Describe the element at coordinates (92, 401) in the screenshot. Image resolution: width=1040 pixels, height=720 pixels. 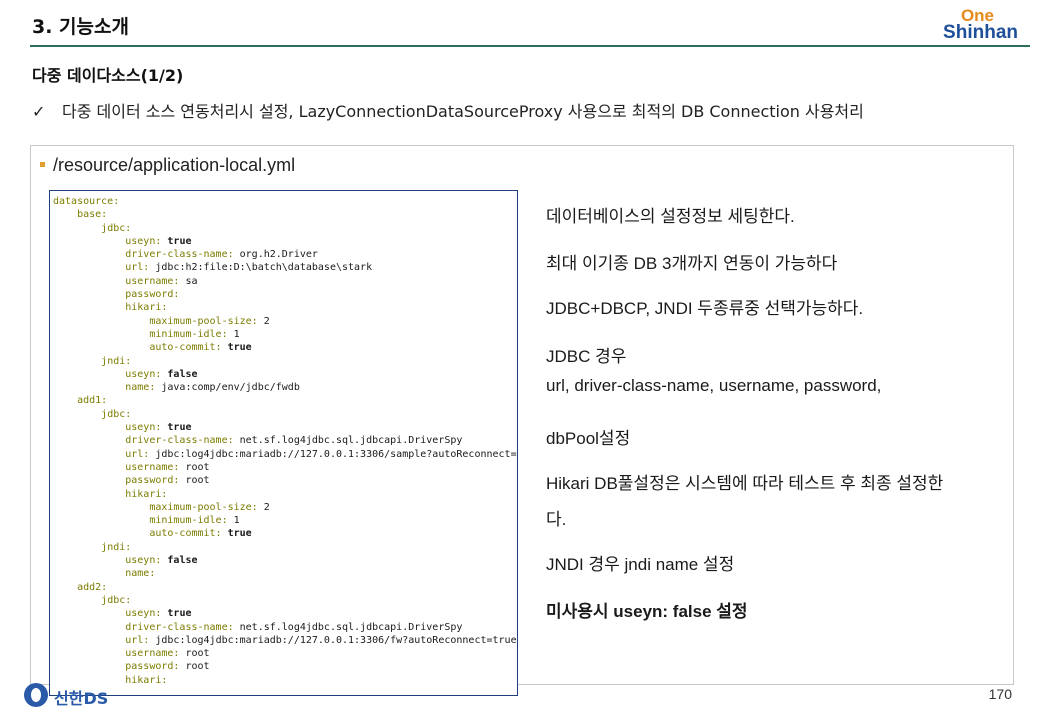
I see `code-key: add1:` at that location.